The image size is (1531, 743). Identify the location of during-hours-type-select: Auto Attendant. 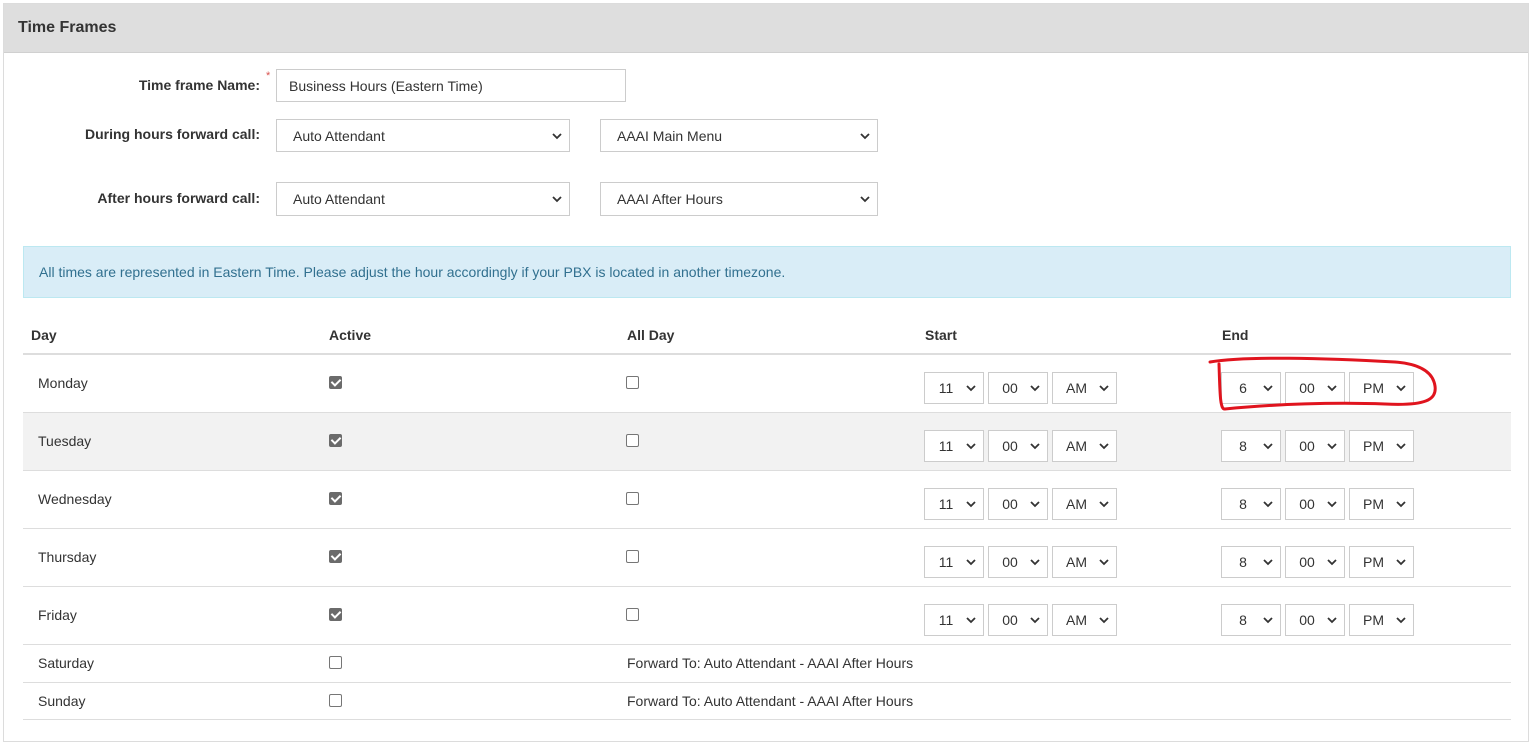
(423, 135).